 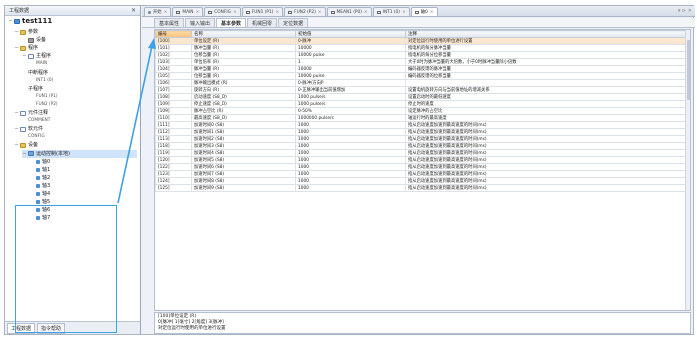 I want to click on document-tab: FUN2 (P2) ×, so click(x=305, y=11).